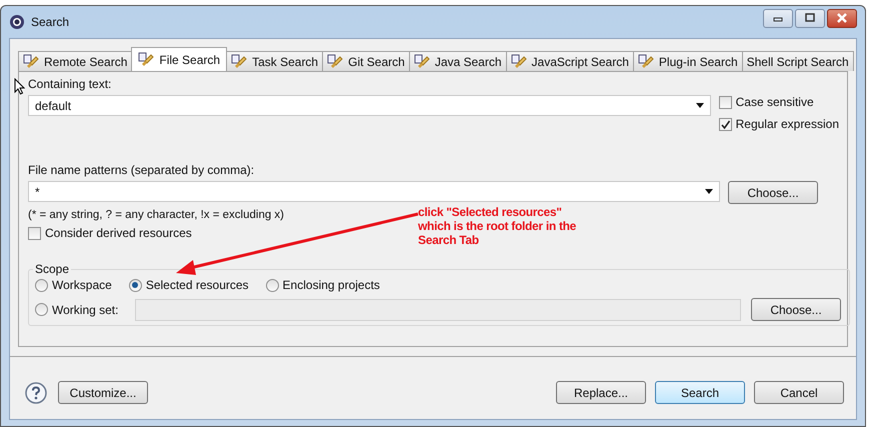 Image resolution: width=871 pixels, height=427 pixels. Describe the element at coordinates (570, 61) in the screenshot. I see `tab: JavaScript Search` at that location.